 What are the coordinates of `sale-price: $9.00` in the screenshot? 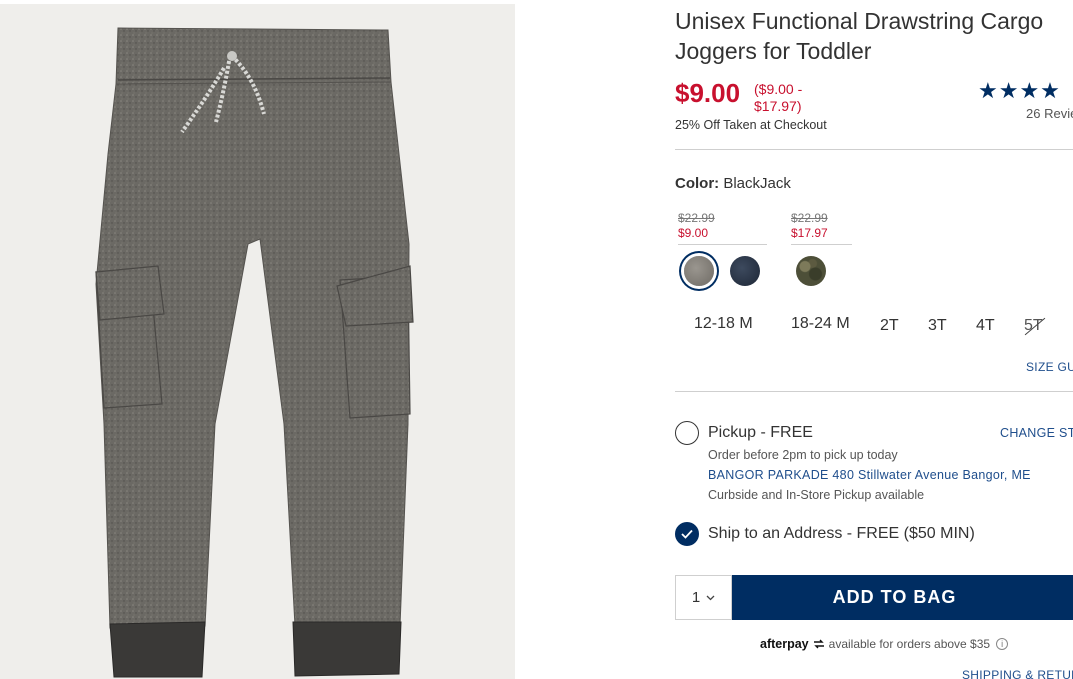 It's located at (708, 93).